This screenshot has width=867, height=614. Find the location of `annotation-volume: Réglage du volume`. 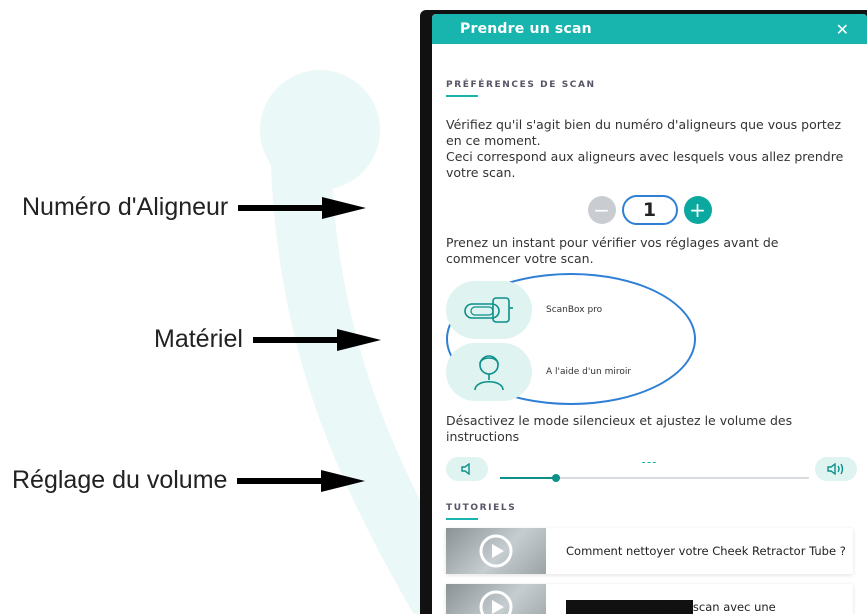

annotation-volume: Réglage du volume is located at coordinates (189, 480).